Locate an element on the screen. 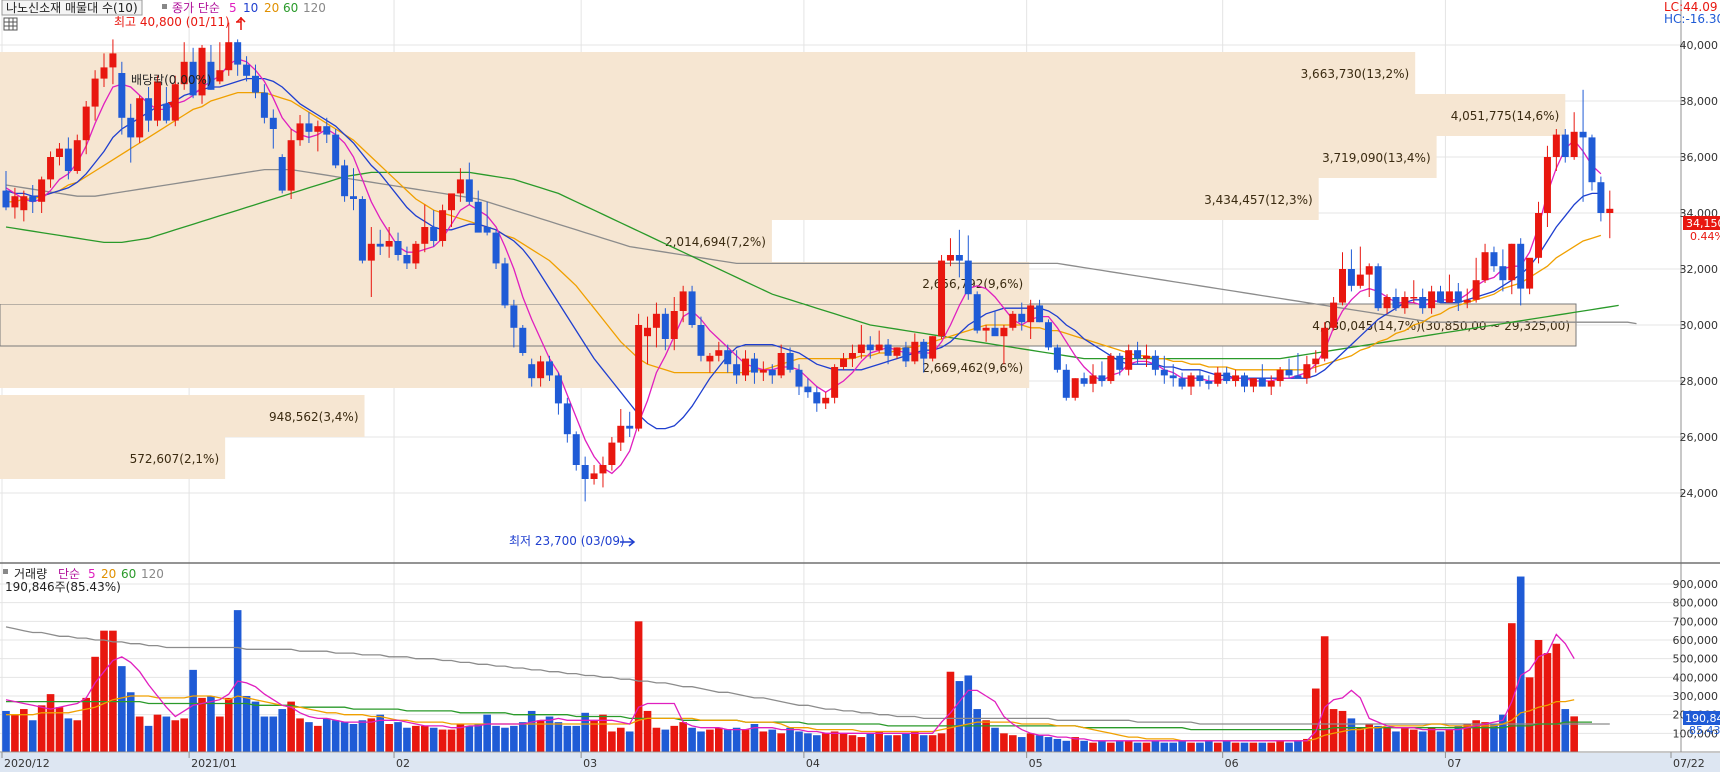 Image resolution: width=1720 pixels, height=772 pixels. volume-tag-pct: 85.43% is located at coordinates (1704, 730).